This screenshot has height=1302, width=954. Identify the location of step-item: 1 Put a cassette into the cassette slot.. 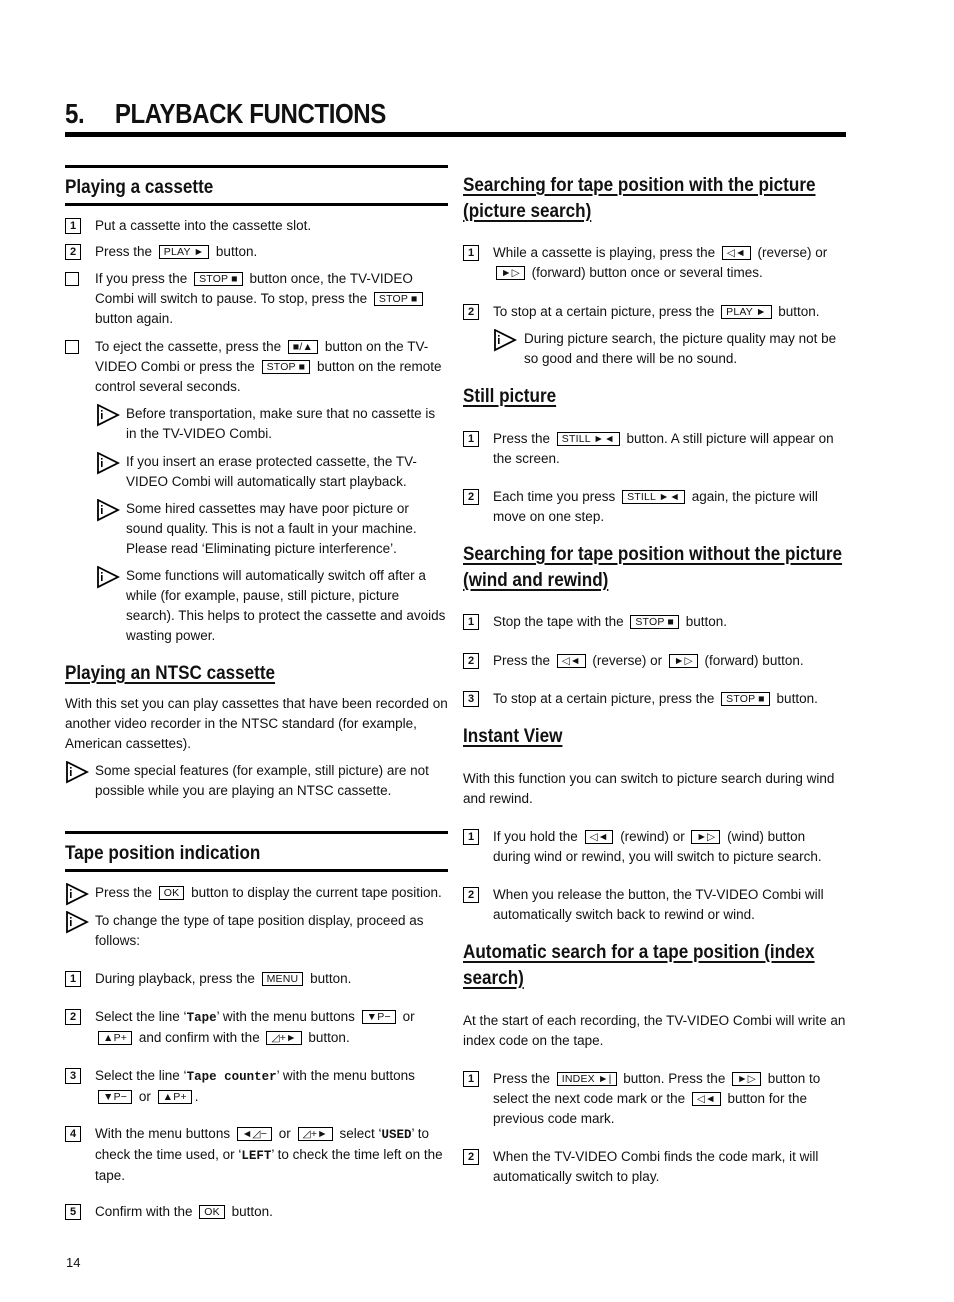
(256, 226).